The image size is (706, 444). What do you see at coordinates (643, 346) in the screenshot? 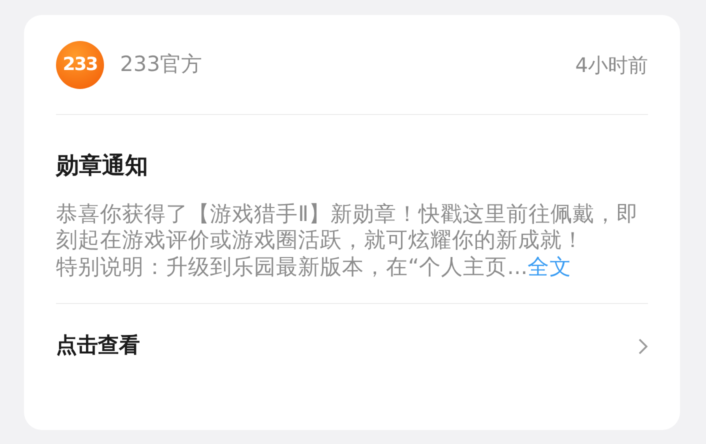
I see `chevron-right-icon` at bounding box center [643, 346].